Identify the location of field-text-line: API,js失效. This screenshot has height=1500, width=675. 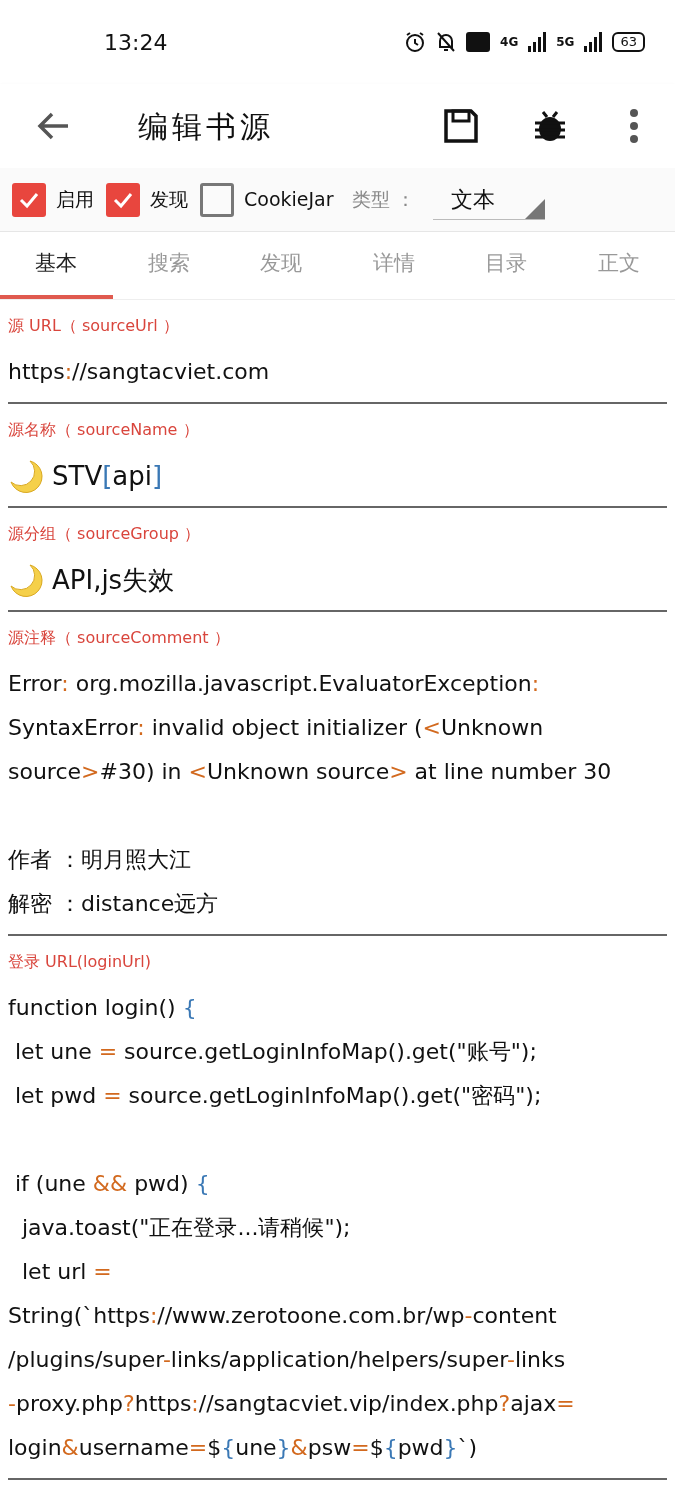
(113, 580).